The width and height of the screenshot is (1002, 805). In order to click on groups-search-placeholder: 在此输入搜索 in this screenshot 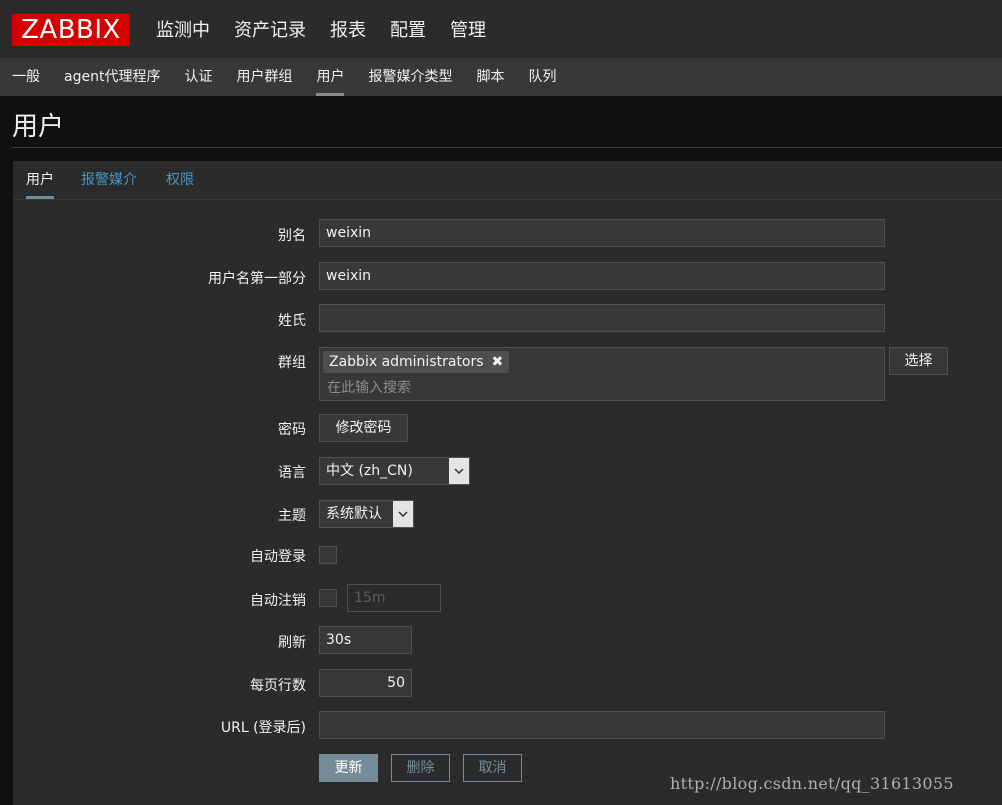, I will do `click(369, 387)`.